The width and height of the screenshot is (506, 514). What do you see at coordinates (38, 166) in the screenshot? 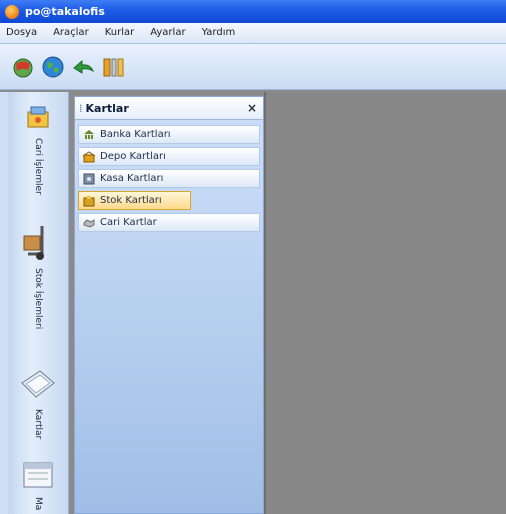
I see `vtab-label-cari: Cari İşlemler` at bounding box center [38, 166].